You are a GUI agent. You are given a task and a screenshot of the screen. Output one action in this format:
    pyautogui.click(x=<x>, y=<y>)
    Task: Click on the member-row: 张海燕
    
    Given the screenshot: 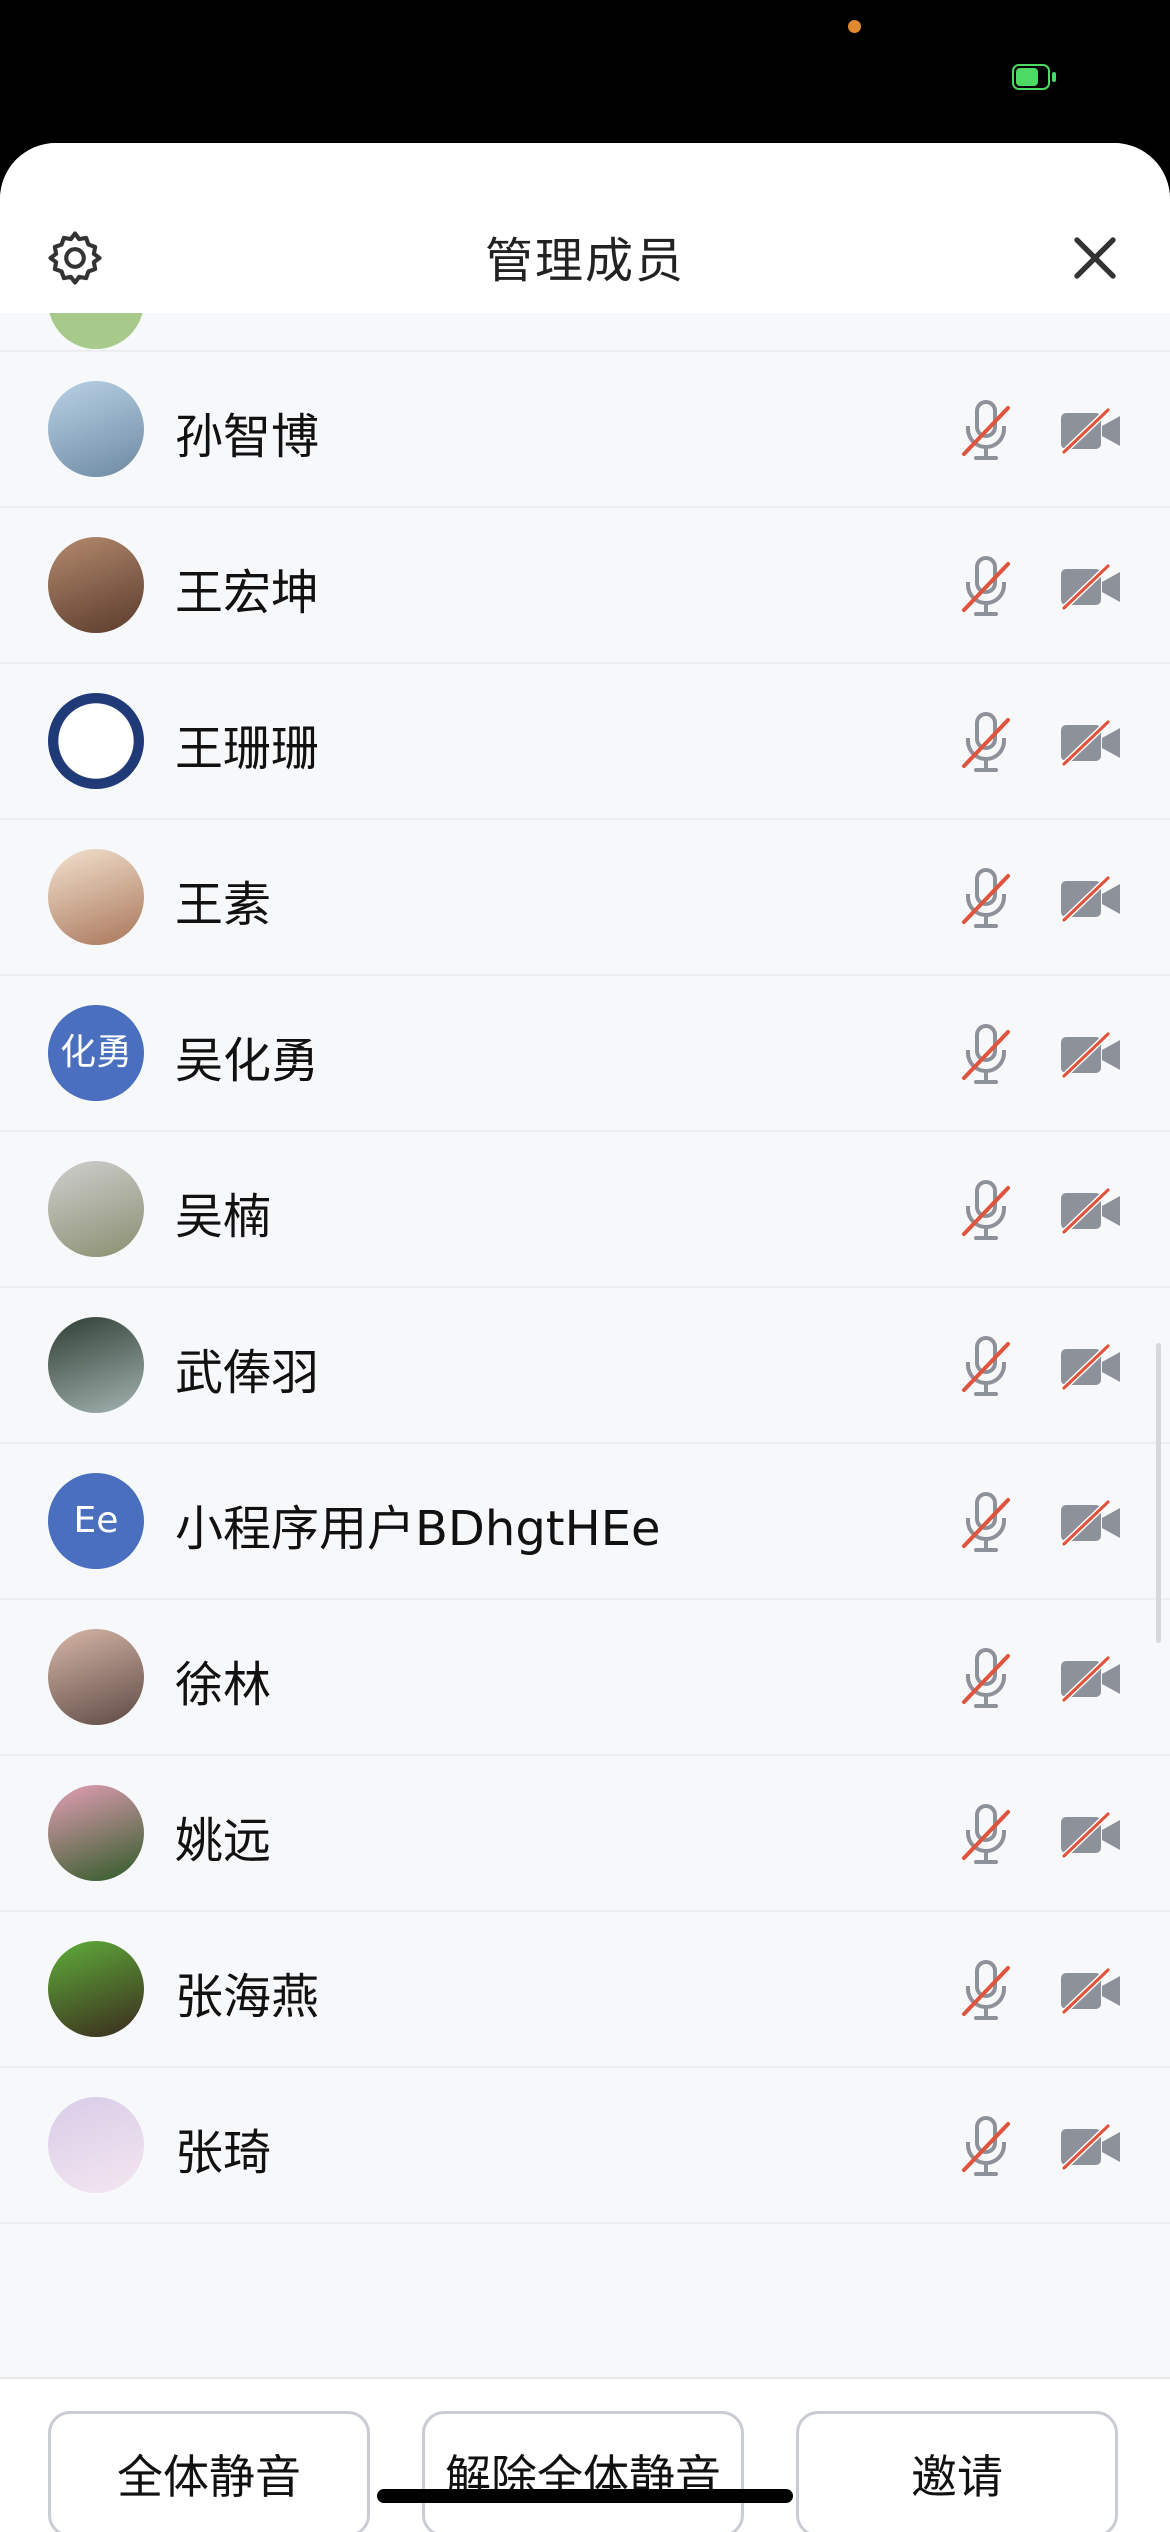 What is the action you would take?
    pyautogui.click(x=585, y=1990)
    